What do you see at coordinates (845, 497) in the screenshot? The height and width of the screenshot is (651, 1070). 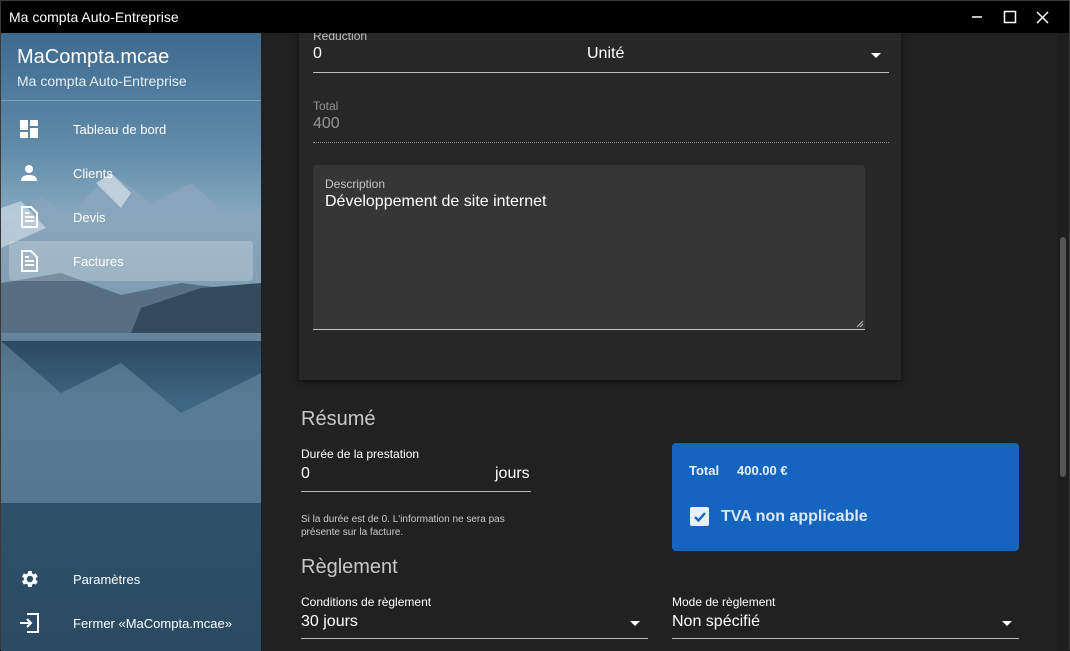 I see `total-summary-box: Total 400.00 € TVA non applicable` at bounding box center [845, 497].